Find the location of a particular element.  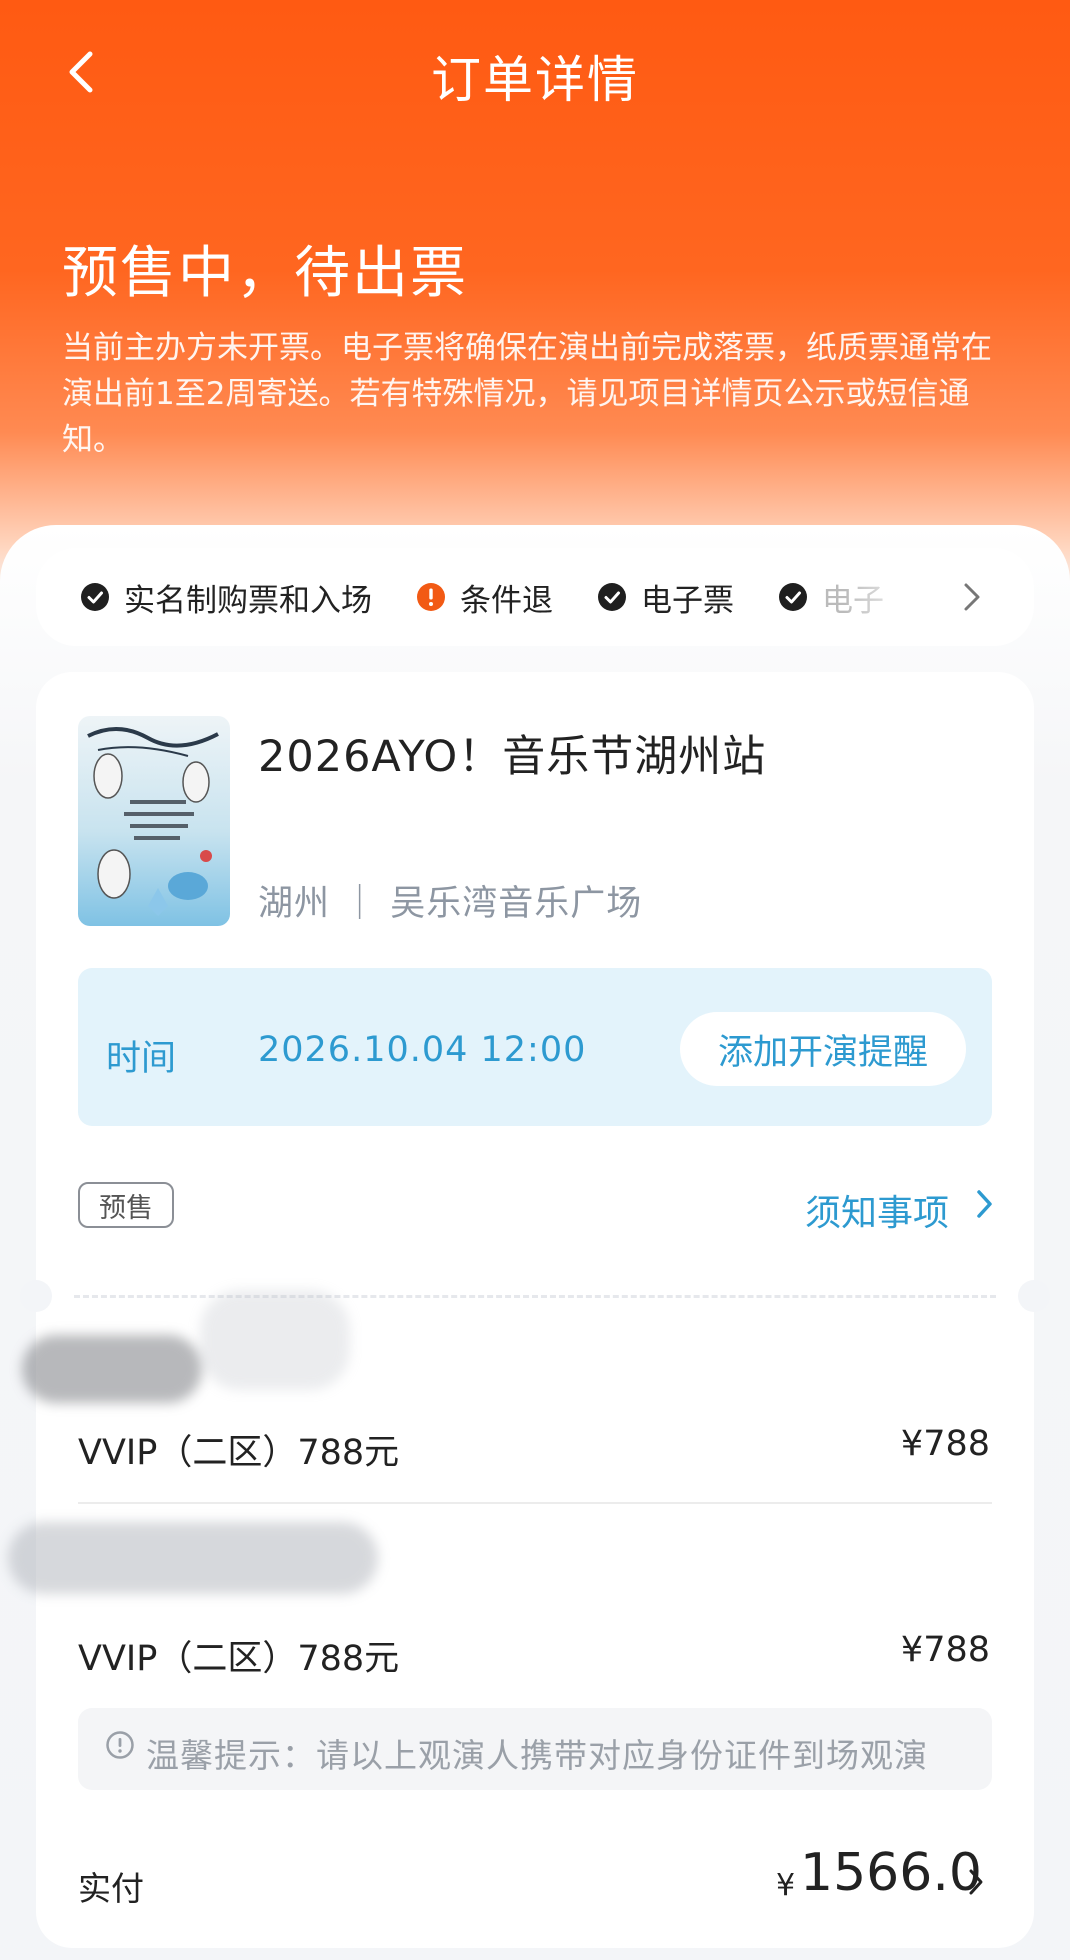

feature-tag-real-name: 实名制购票和入场 is located at coordinates (226, 597).